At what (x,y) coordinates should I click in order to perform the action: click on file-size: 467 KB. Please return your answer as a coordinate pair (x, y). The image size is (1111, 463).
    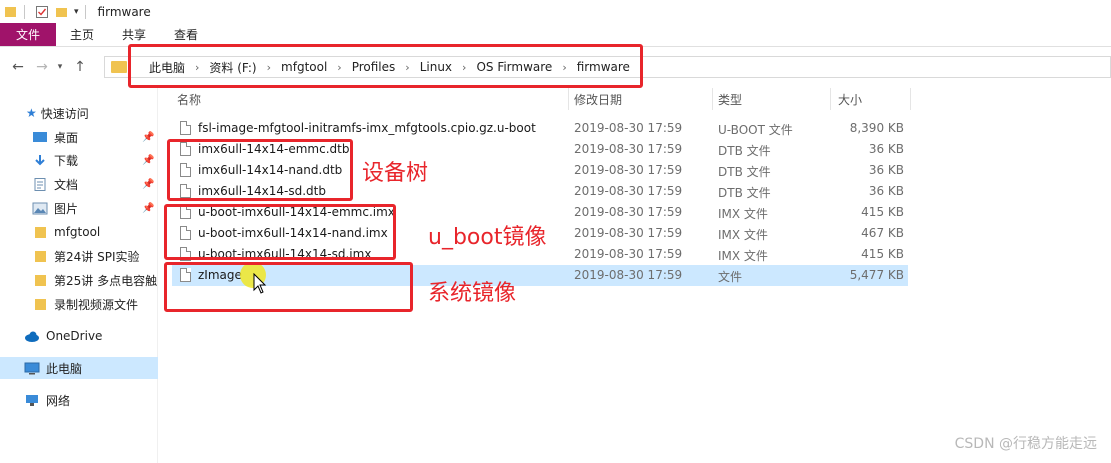
    Looking at the image, I should click on (882, 233).